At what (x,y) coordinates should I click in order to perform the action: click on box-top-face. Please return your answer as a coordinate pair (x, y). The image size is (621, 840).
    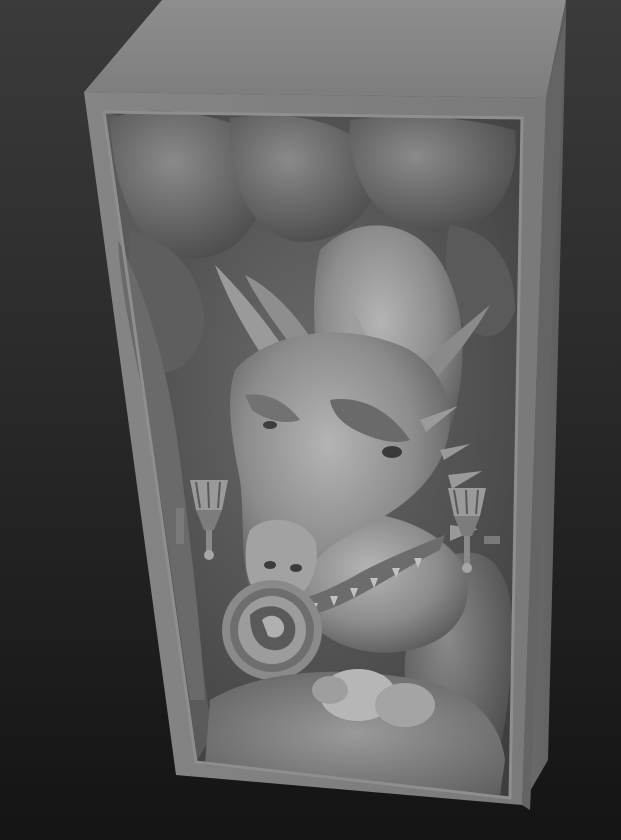
    Looking at the image, I should click on (325, 49).